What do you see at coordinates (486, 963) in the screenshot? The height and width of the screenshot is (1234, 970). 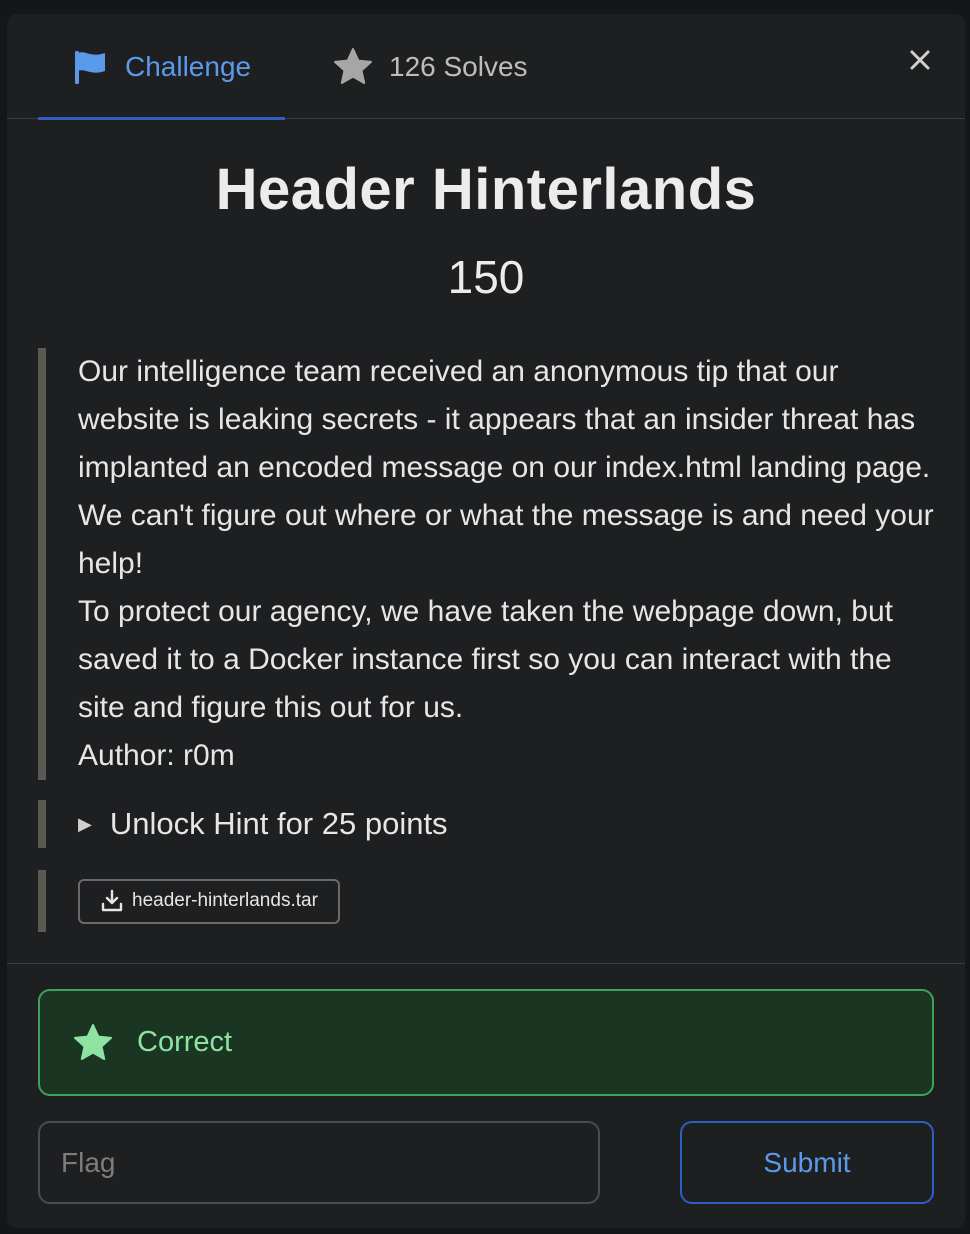 I see `divider` at bounding box center [486, 963].